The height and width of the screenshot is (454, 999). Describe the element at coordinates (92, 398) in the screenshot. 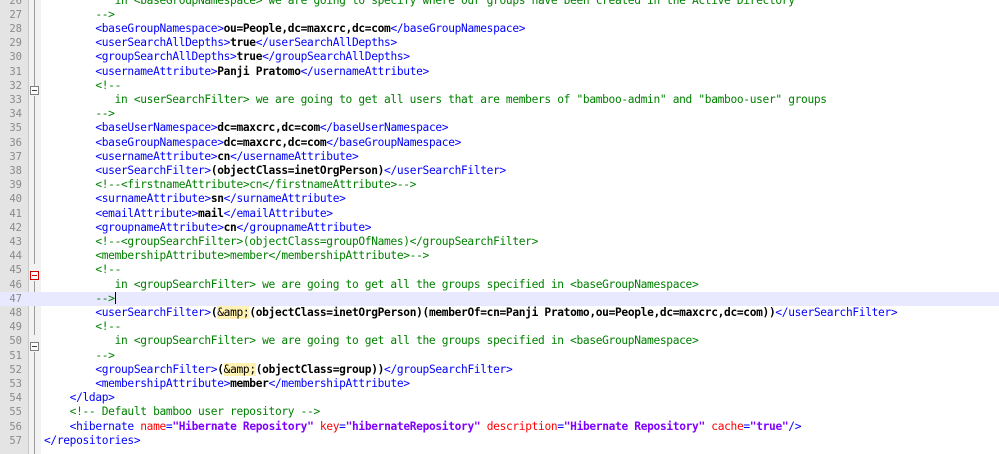

I see `xml-tag: </ldap>` at that location.